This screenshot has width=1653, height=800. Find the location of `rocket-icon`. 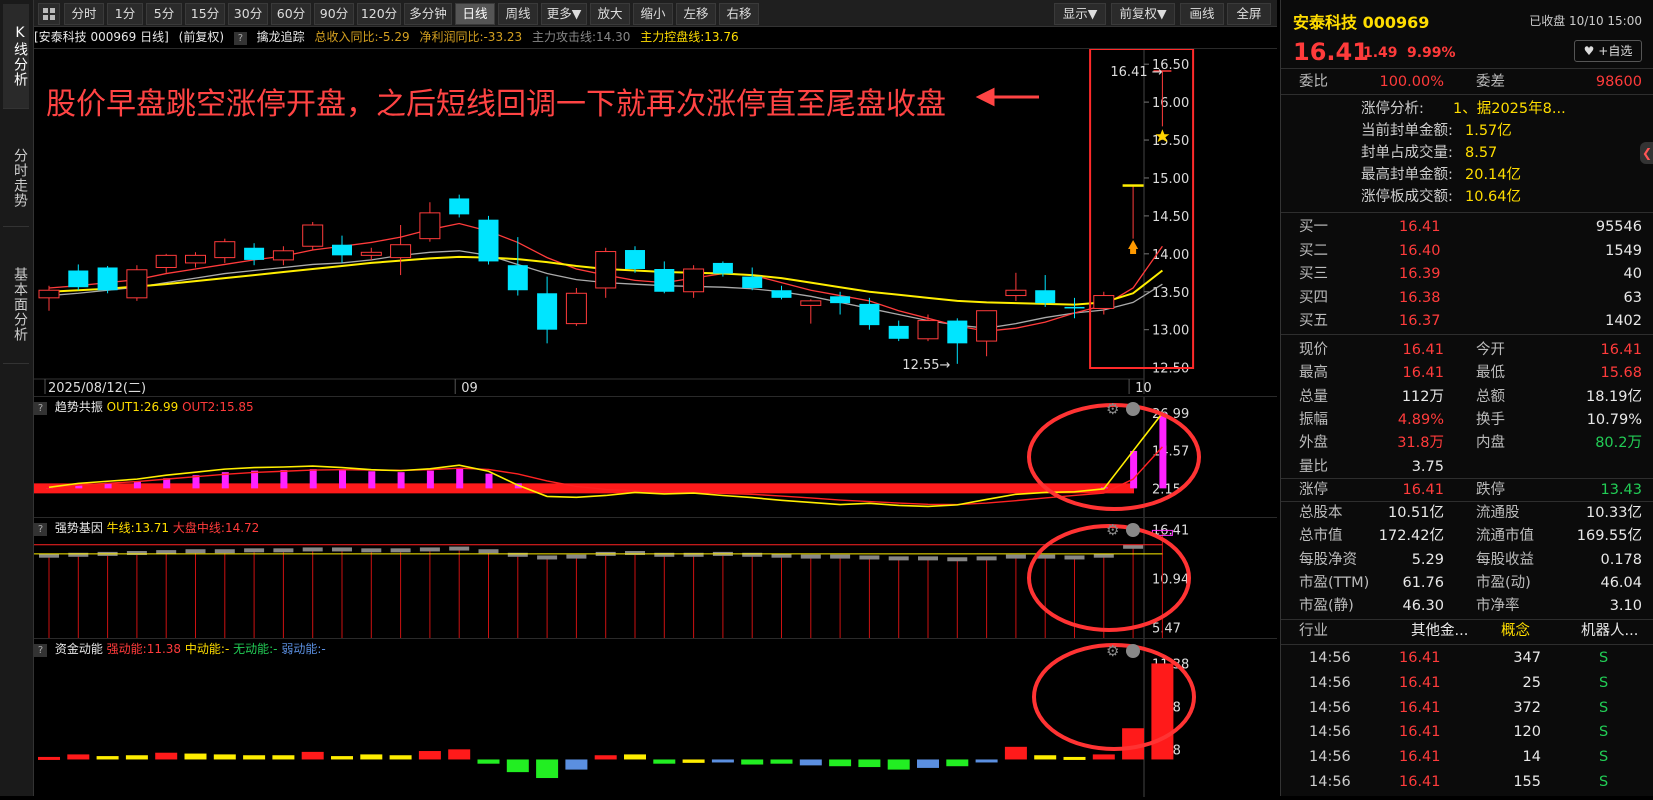

rocket-icon is located at coordinates (1133, 247).